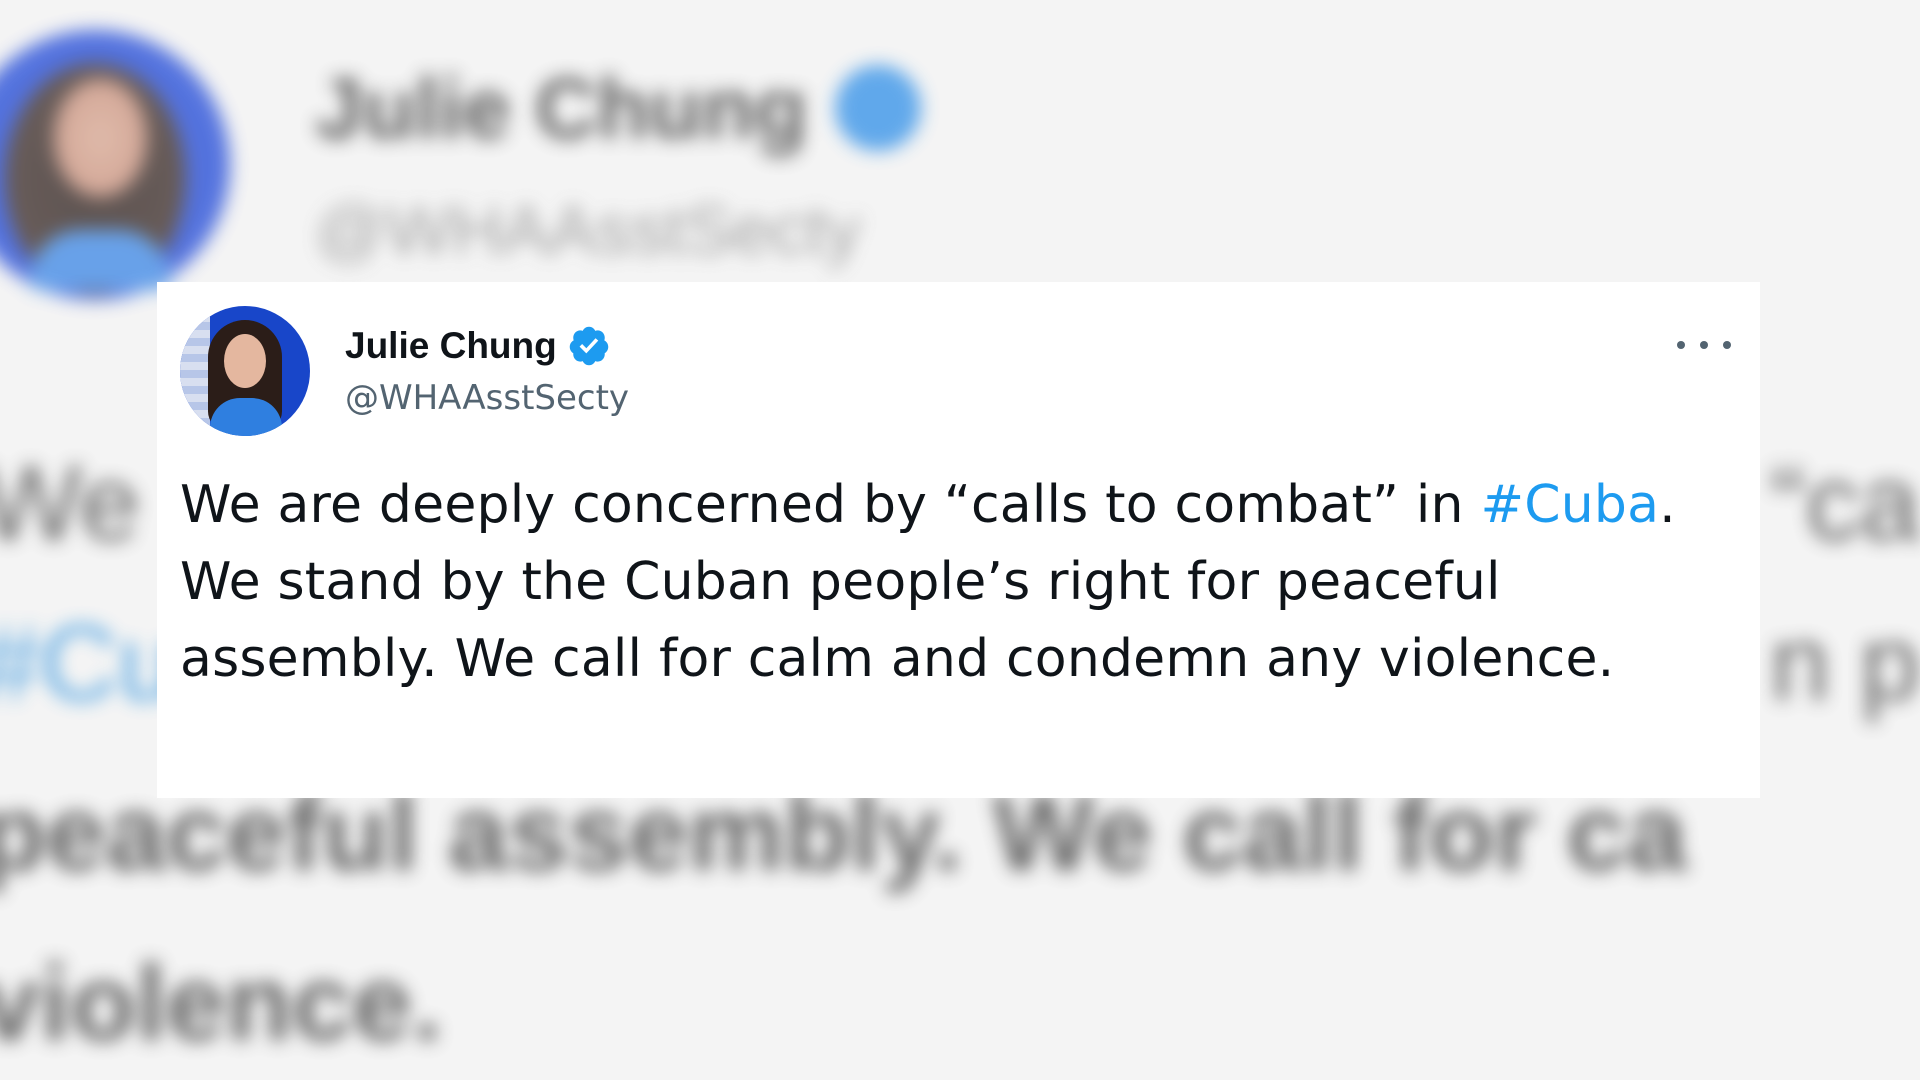  I want to click on avatar-face, so click(245, 361).